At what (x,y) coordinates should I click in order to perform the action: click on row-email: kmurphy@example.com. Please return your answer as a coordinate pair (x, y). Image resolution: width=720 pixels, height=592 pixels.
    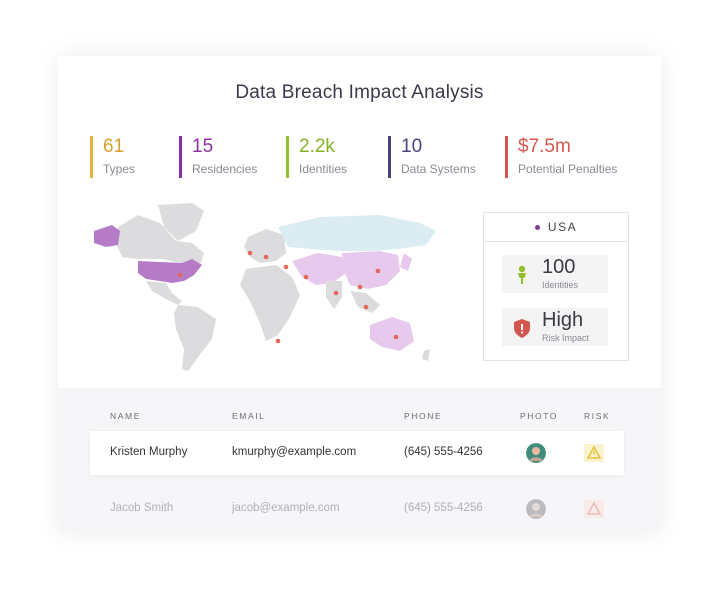
    Looking at the image, I should click on (294, 452).